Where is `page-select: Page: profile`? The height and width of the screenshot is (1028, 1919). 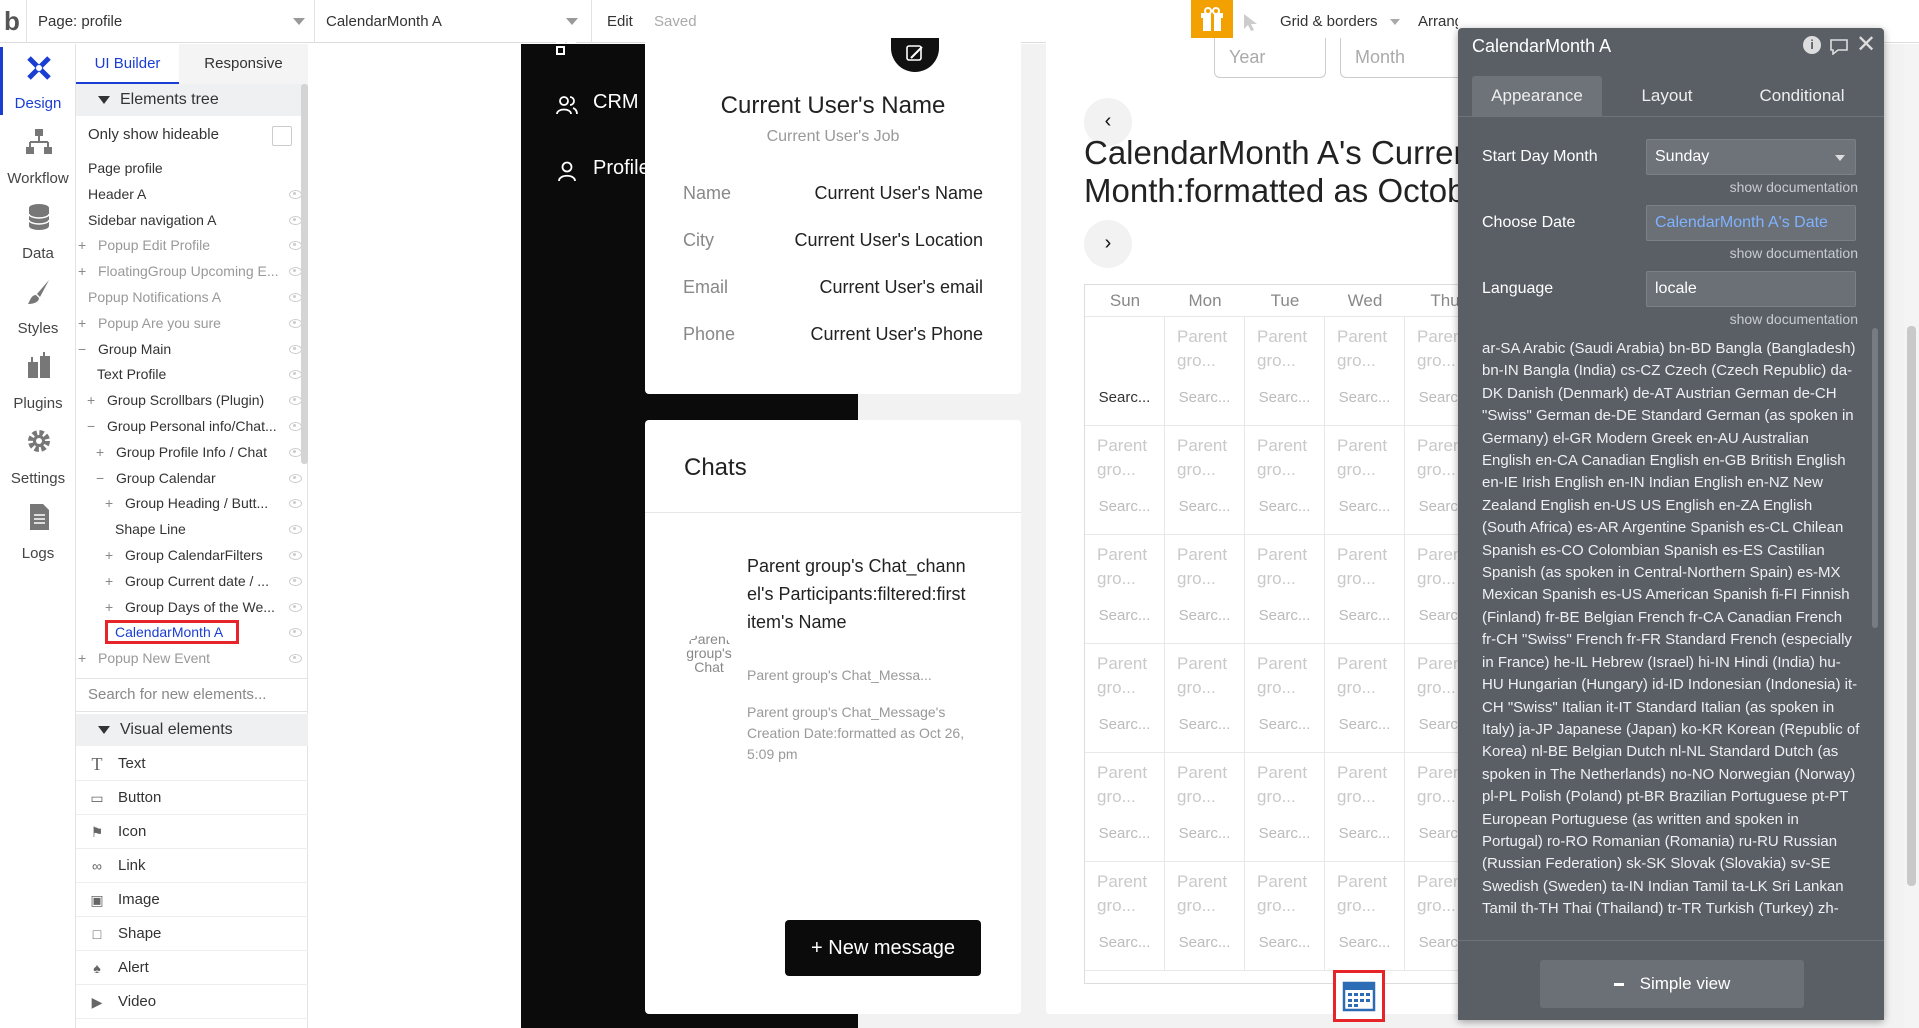
page-select: Page: profile is located at coordinates (173, 21).